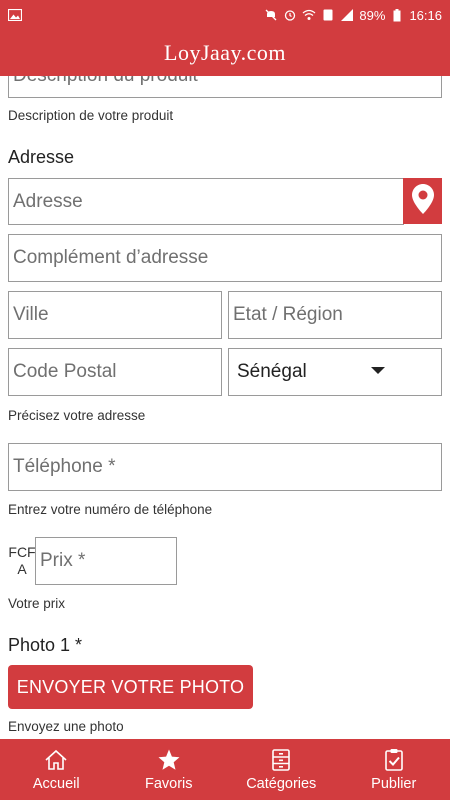  I want to click on description-help: Description de votre produit, so click(91, 115).